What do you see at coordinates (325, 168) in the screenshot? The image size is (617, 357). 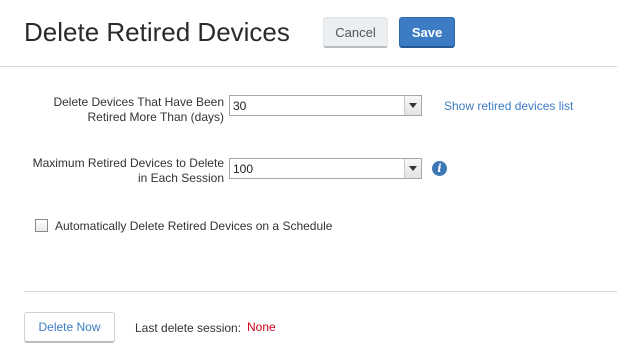 I see `max-devices-select: 100` at bounding box center [325, 168].